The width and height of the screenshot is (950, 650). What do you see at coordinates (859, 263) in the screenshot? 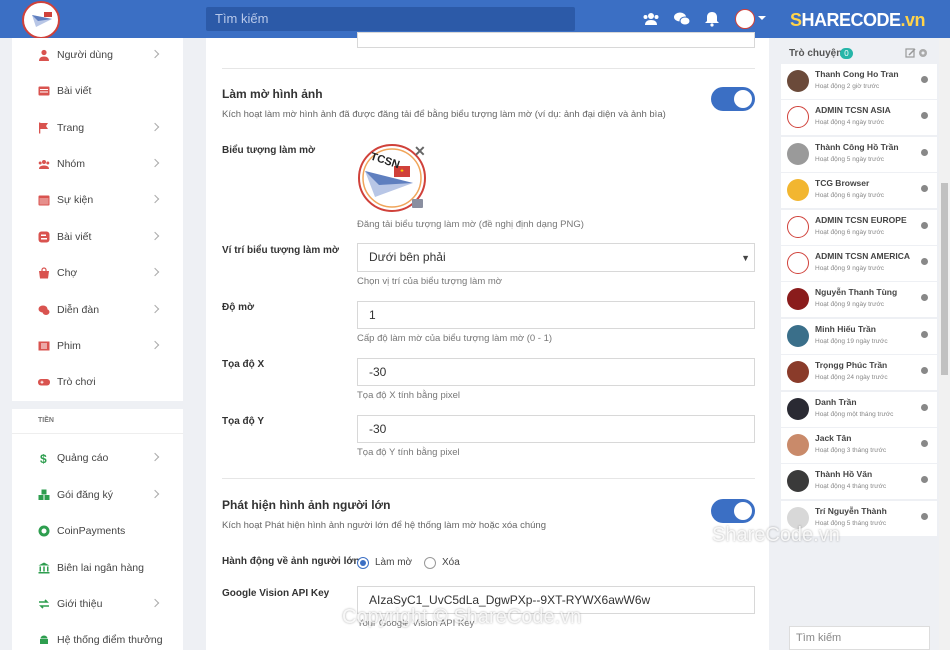
I see `chat-user-item: ADMIN TCSN AMERICA Hoạt động 9 ngày trước` at bounding box center [859, 263].